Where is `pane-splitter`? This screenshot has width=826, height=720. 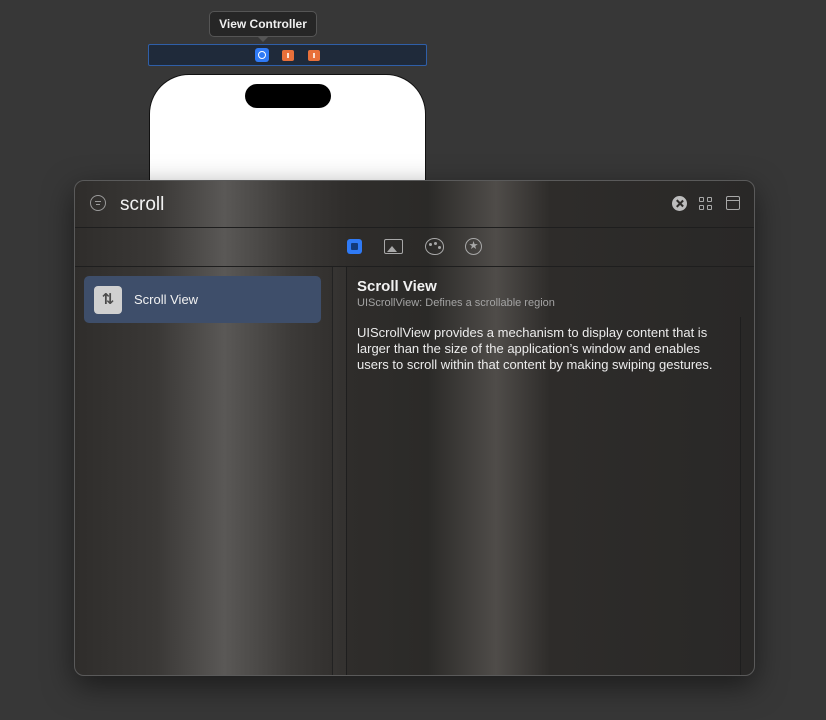 pane-splitter is located at coordinates (339, 471).